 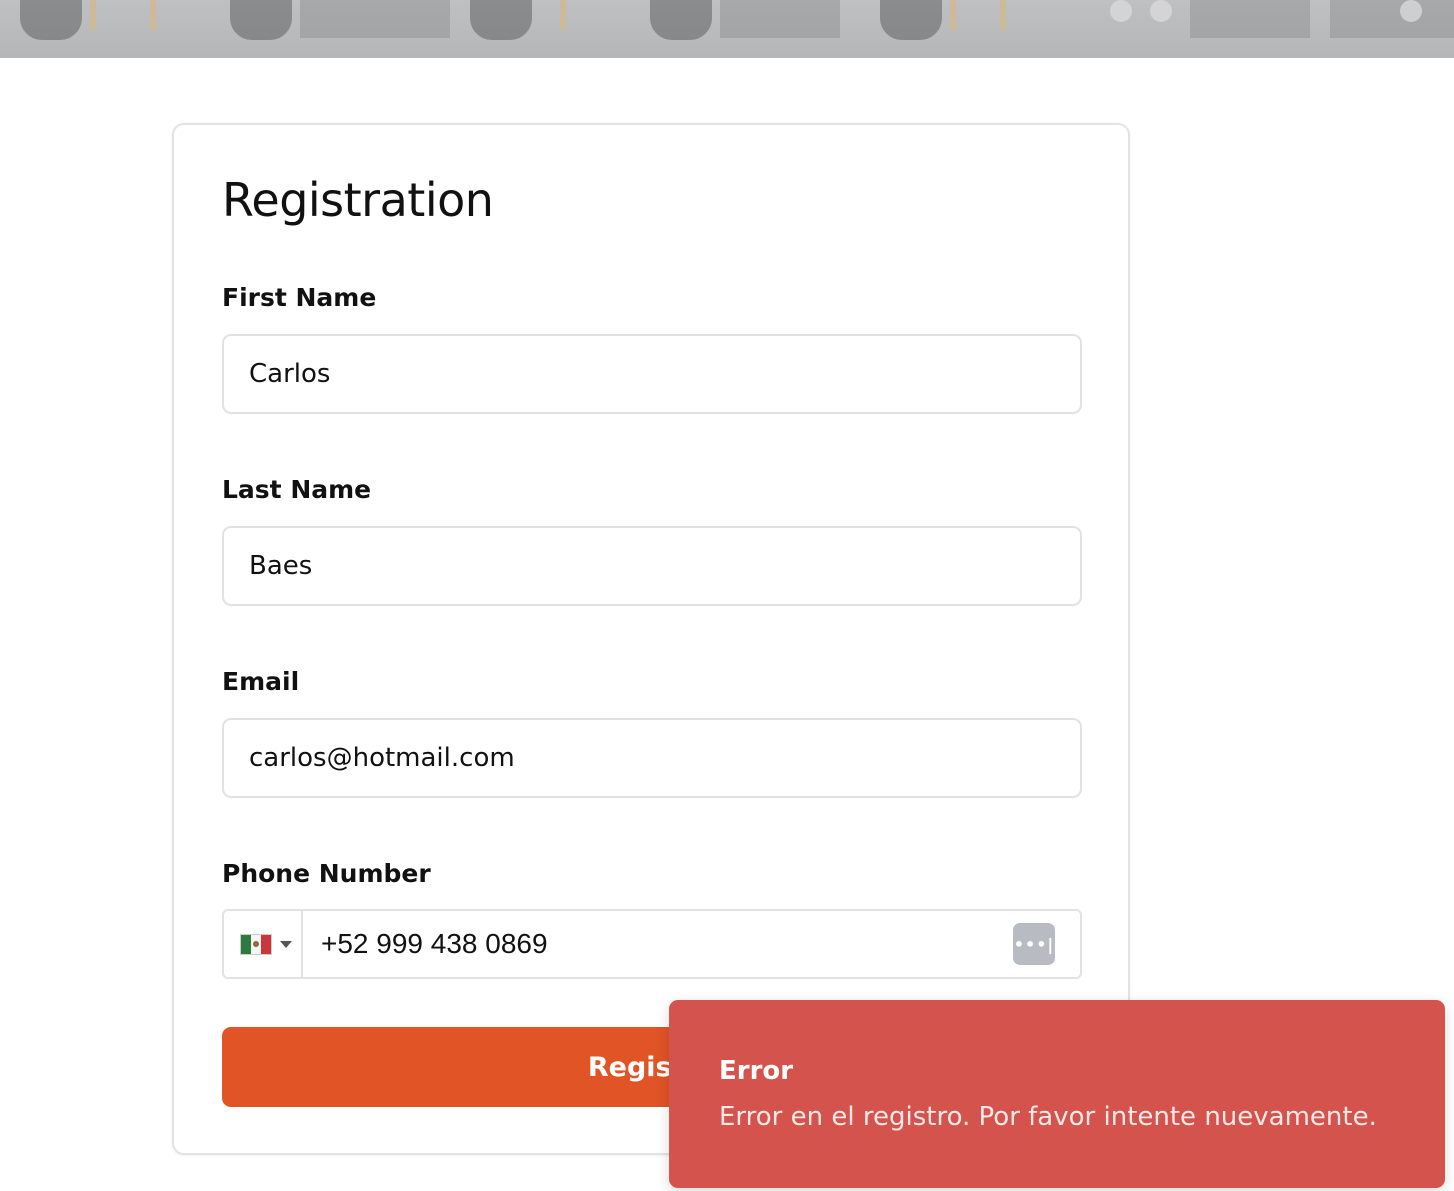 I want to click on email-label: Email, so click(x=261, y=681).